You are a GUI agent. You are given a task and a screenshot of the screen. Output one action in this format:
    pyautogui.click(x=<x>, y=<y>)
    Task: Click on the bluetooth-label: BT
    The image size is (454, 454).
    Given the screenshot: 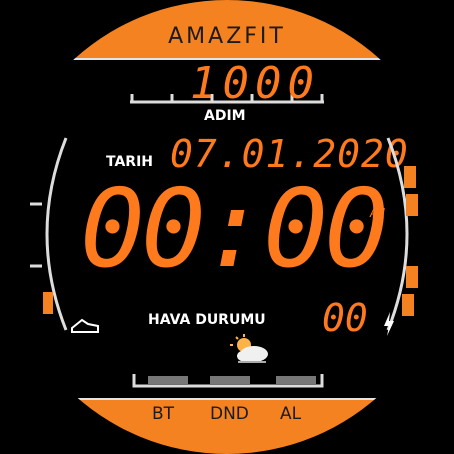 What is the action you would take?
    pyautogui.click(x=163, y=414)
    